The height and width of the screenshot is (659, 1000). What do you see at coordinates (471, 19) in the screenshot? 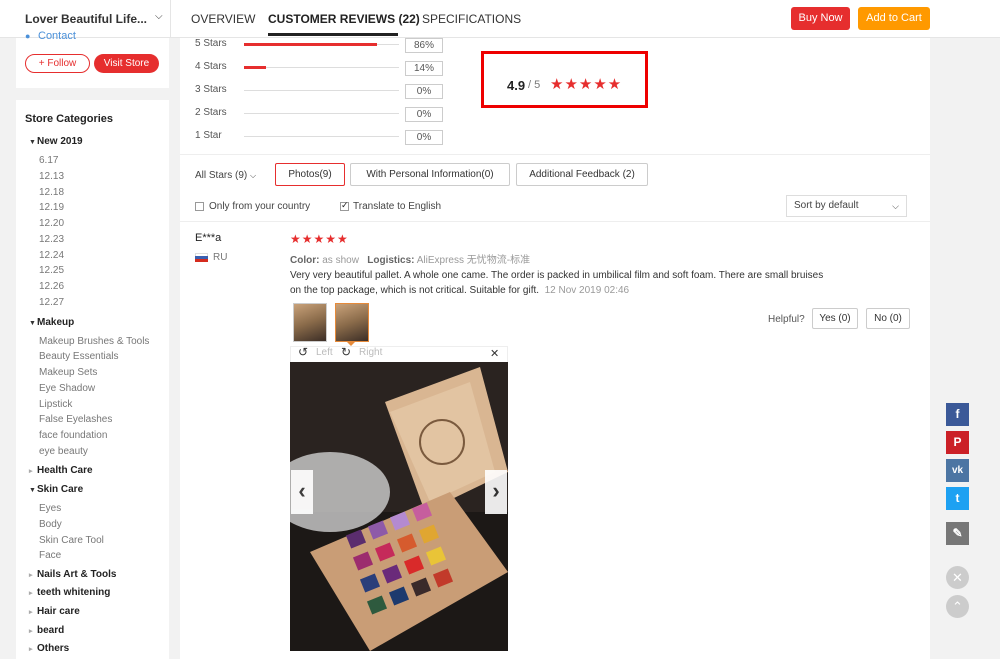
I see `tab-specifications: SPECIFICATIONS` at bounding box center [471, 19].